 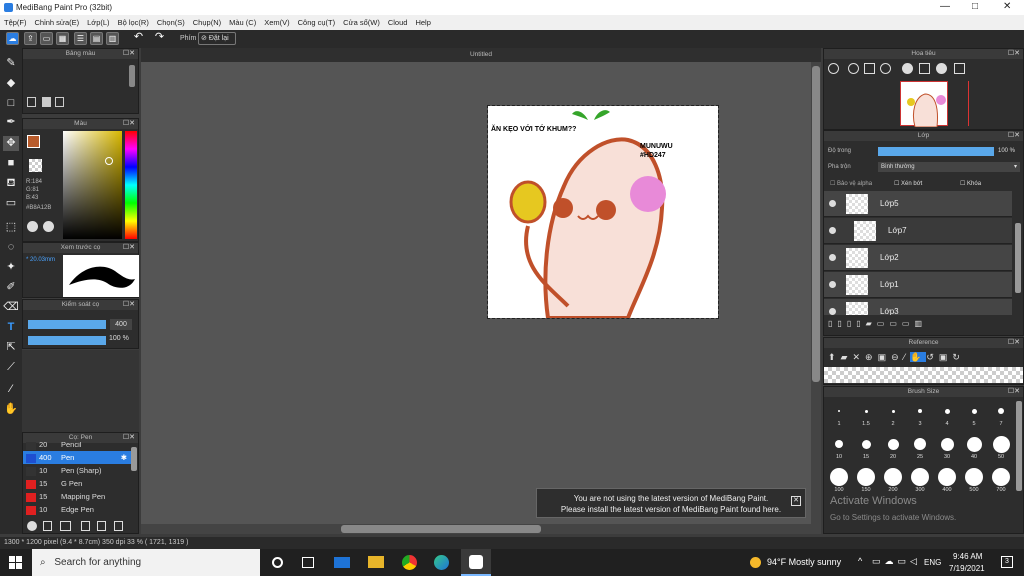 I want to click on brush-size-cell: 50, so click(x=1001, y=449).